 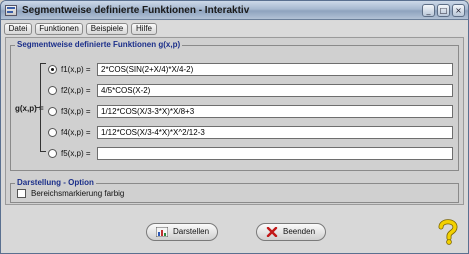 What do you see at coordinates (38, 107) in the screenshot?
I see `bracket-tip` at bounding box center [38, 107].